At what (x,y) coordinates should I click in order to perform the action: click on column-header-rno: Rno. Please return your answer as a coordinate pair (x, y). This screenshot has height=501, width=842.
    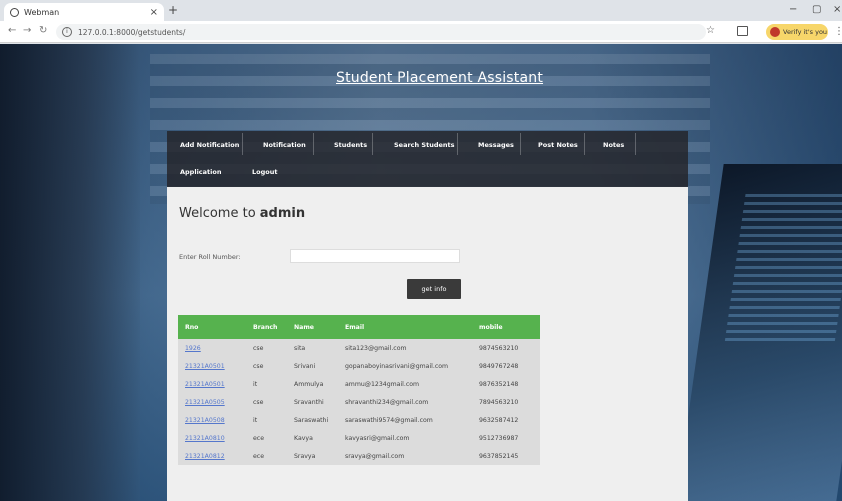
    Looking at the image, I should click on (212, 327).